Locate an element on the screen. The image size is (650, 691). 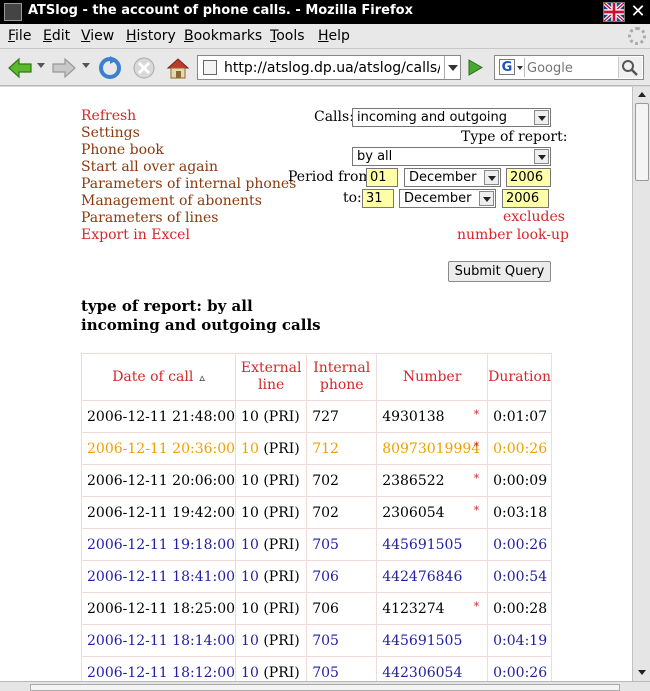
activity-throbber-icon is located at coordinates (637, 36).